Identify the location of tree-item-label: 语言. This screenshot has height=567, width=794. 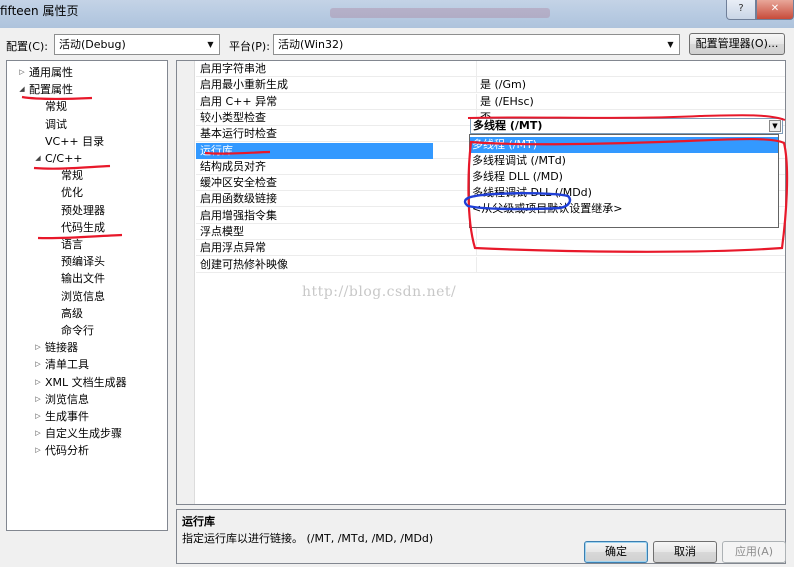
(72, 244).